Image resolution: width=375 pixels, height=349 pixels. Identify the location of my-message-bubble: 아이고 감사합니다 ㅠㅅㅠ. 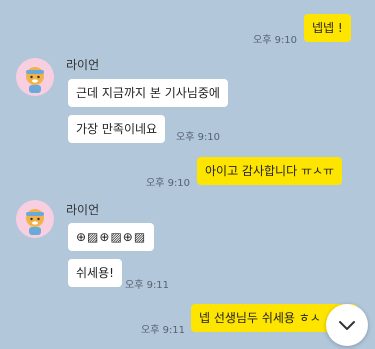
(270, 171).